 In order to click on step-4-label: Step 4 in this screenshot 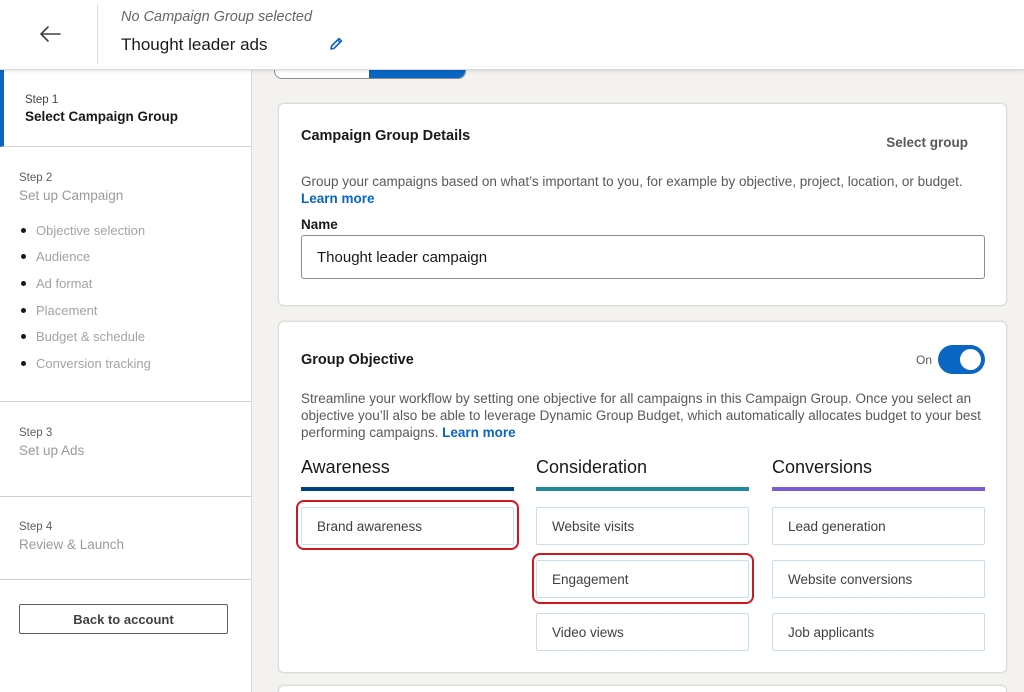, I will do `click(36, 527)`.